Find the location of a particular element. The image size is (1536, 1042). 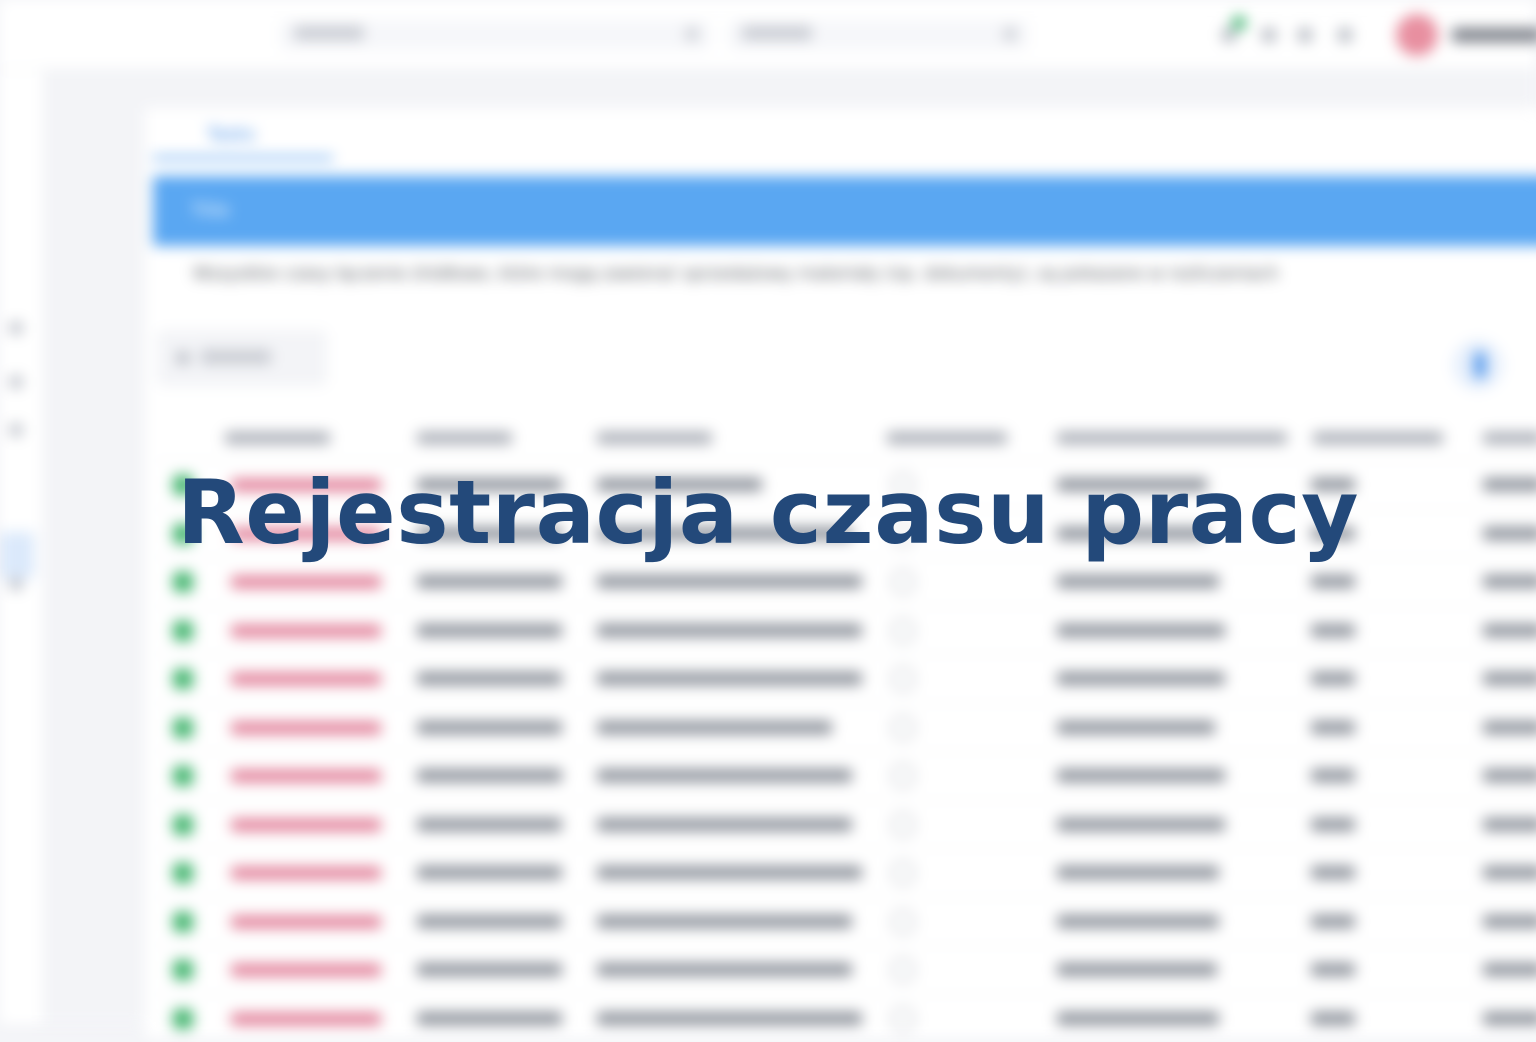

notification-icon is located at coordinates (1229, 35).